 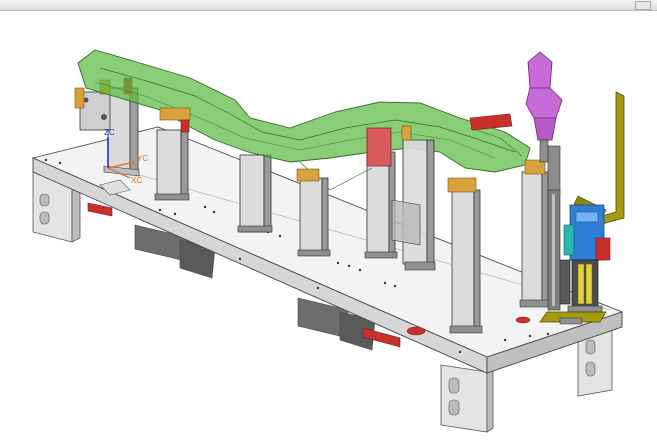 I want to click on support-leg, so click(x=467, y=398).